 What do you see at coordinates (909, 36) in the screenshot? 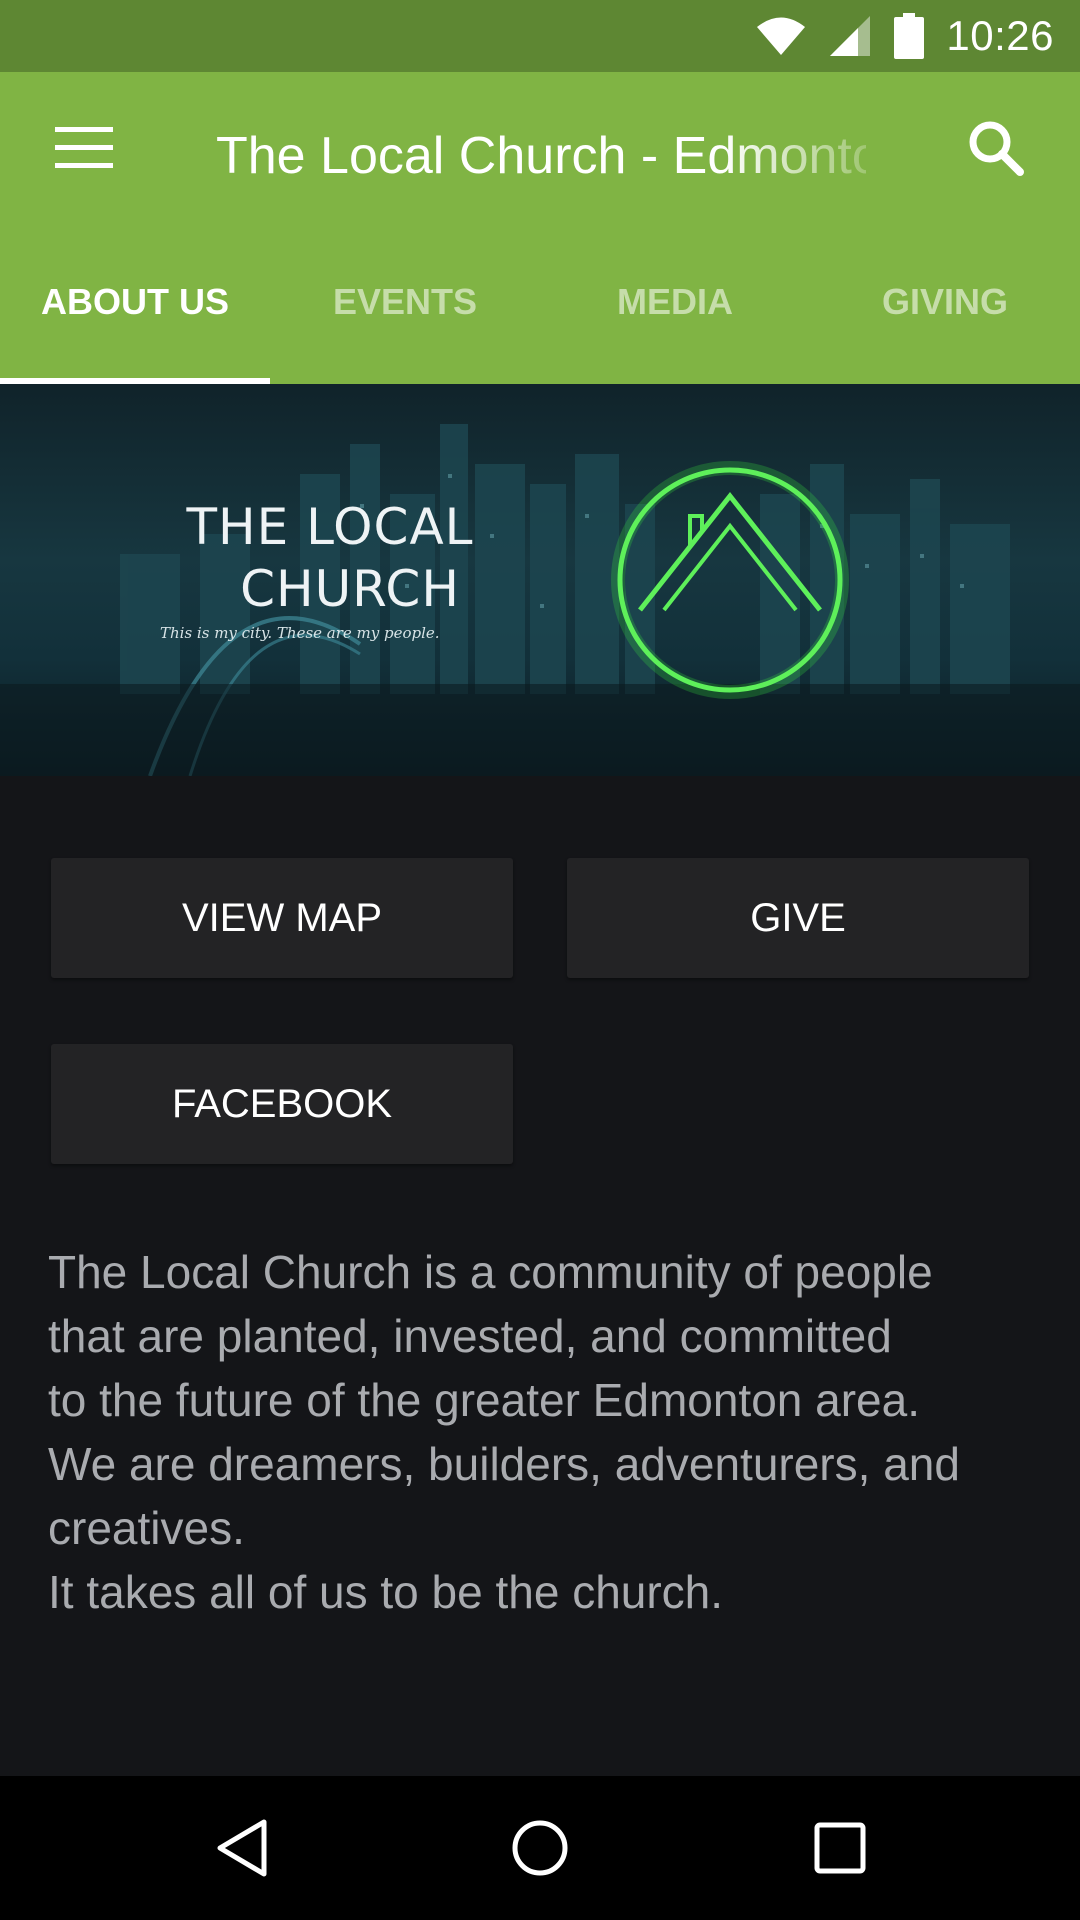
I see `battery-icon` at bounding box center [909, 36].